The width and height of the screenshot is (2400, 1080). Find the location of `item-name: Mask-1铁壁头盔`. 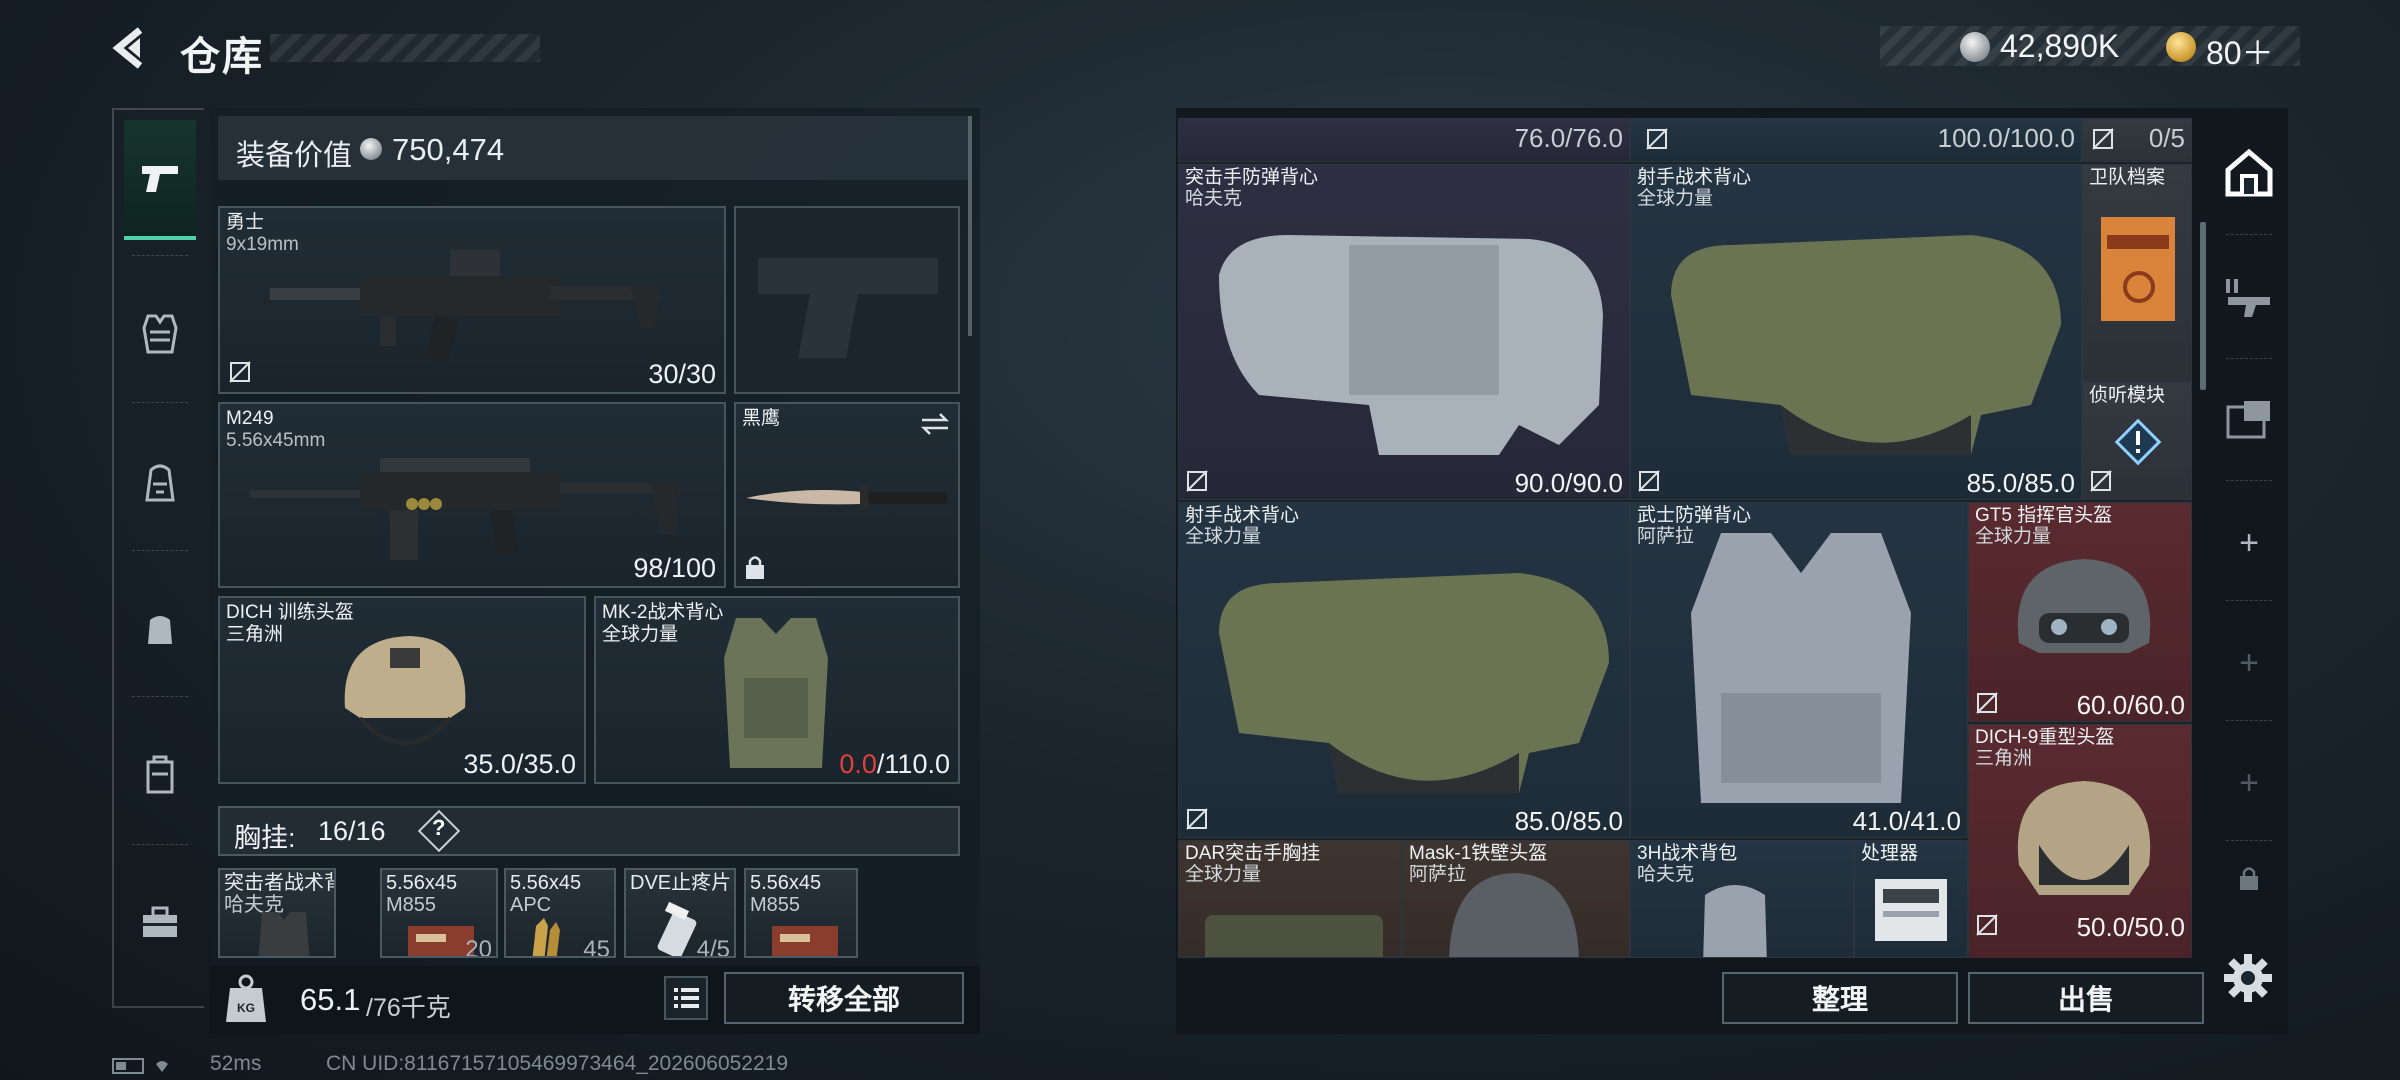

item-name: Mask-1铁壁头盔 is located at coordinates (1478, 853).